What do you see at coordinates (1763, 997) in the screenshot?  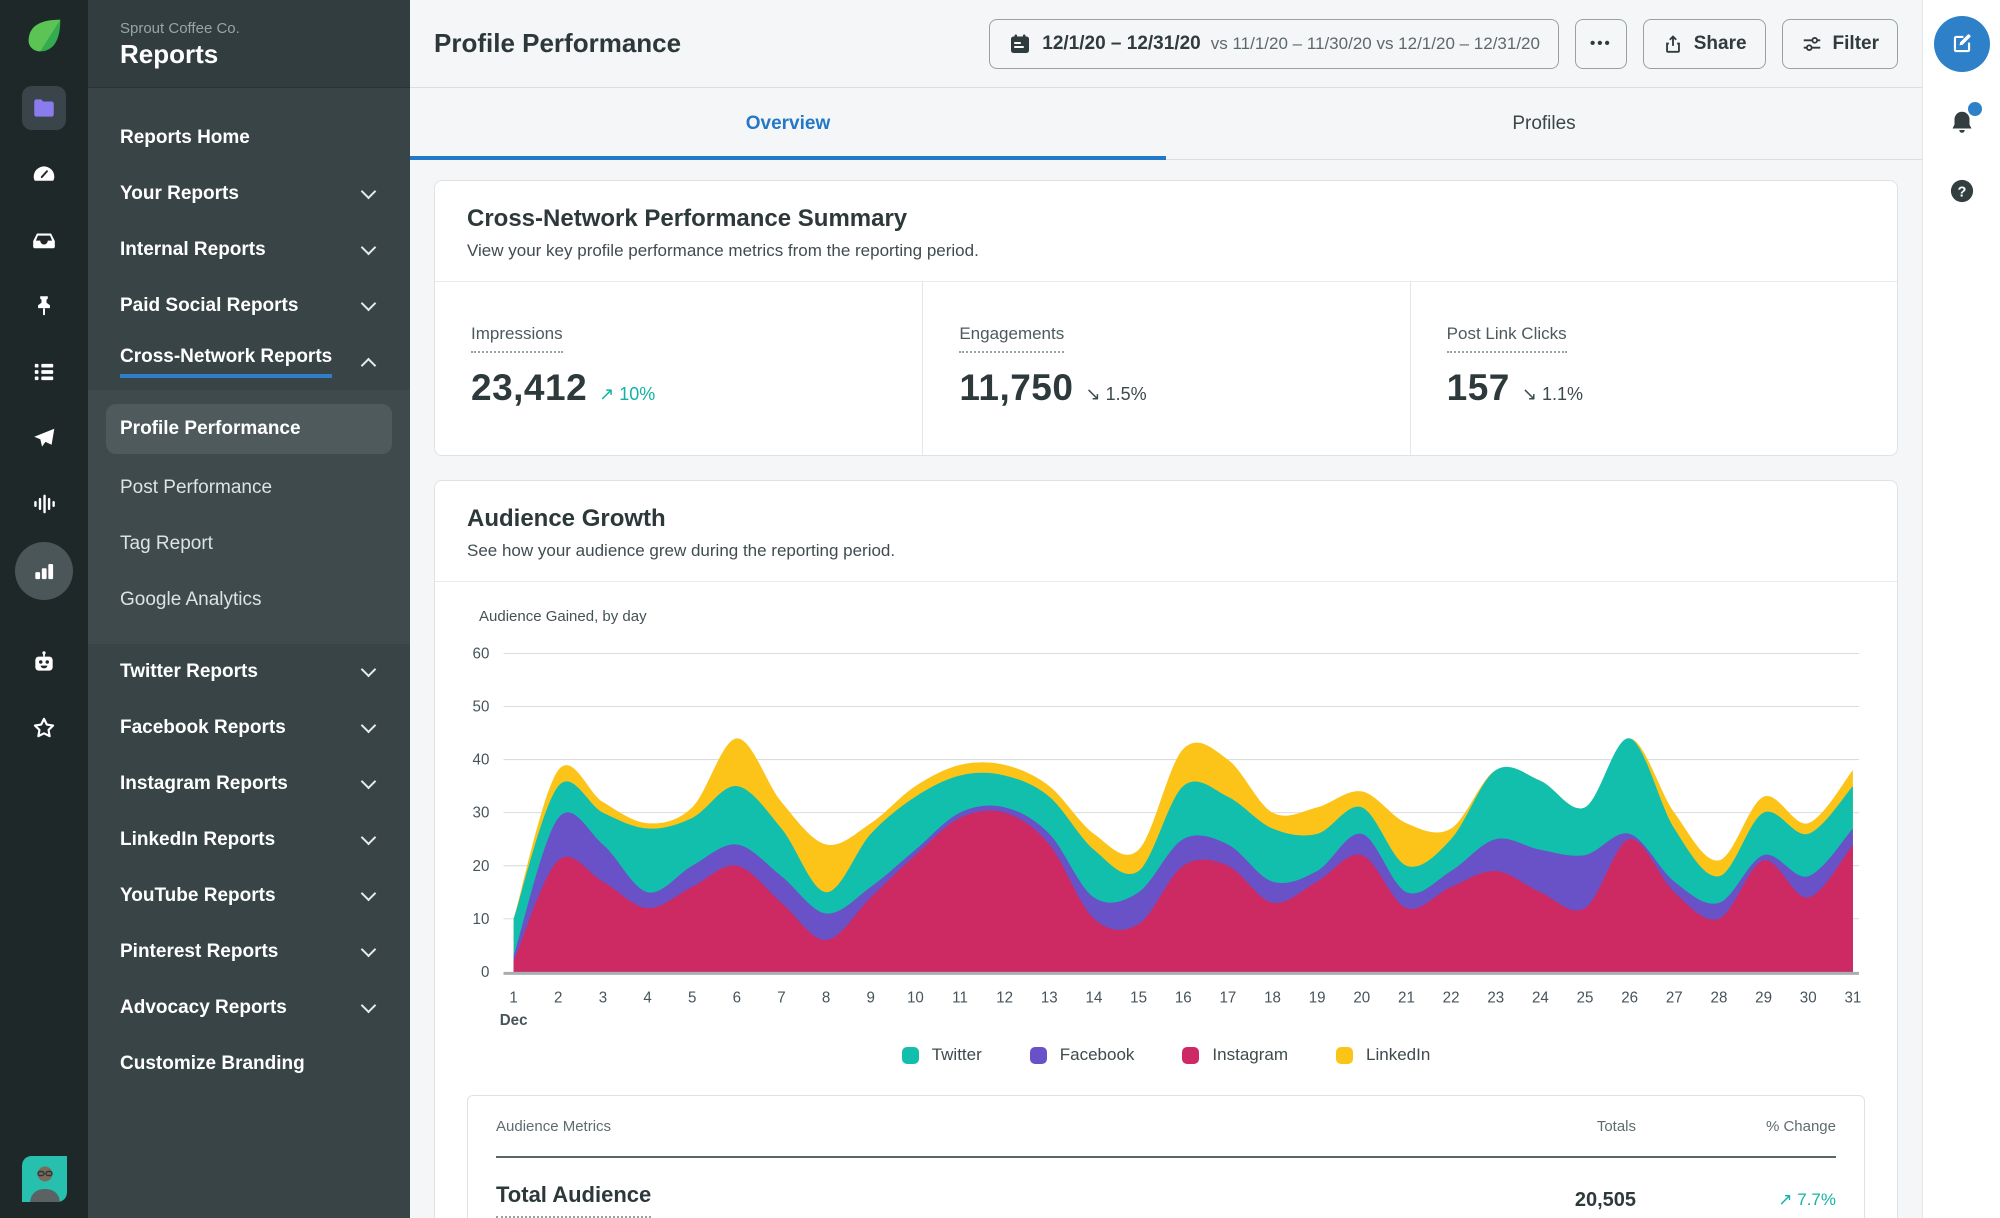 I see `svg-text: 29` at bounding box center [1763, 997].